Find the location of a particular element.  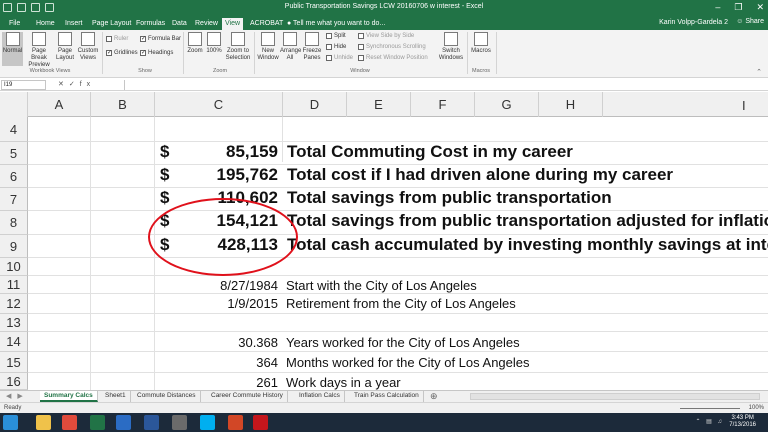

headings-checkbox: ✓ Headings is located at coordinates (156, 53).